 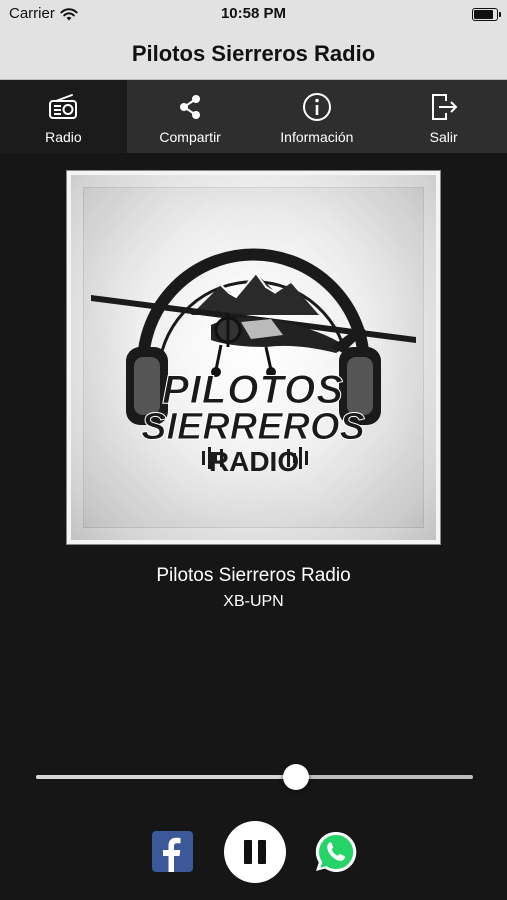 I want to click on logo-text-line2: SIERREROS, so click(x=253, y=427).